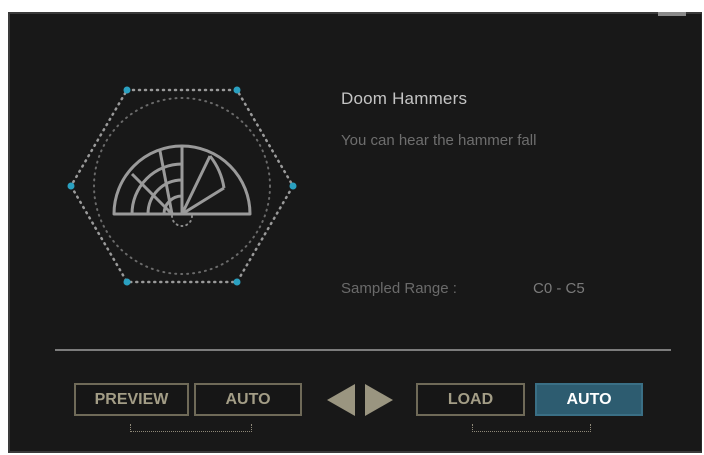 This screenshot has height=455, width=704. I want to click on arrow-left-icon, so click(341, 400).